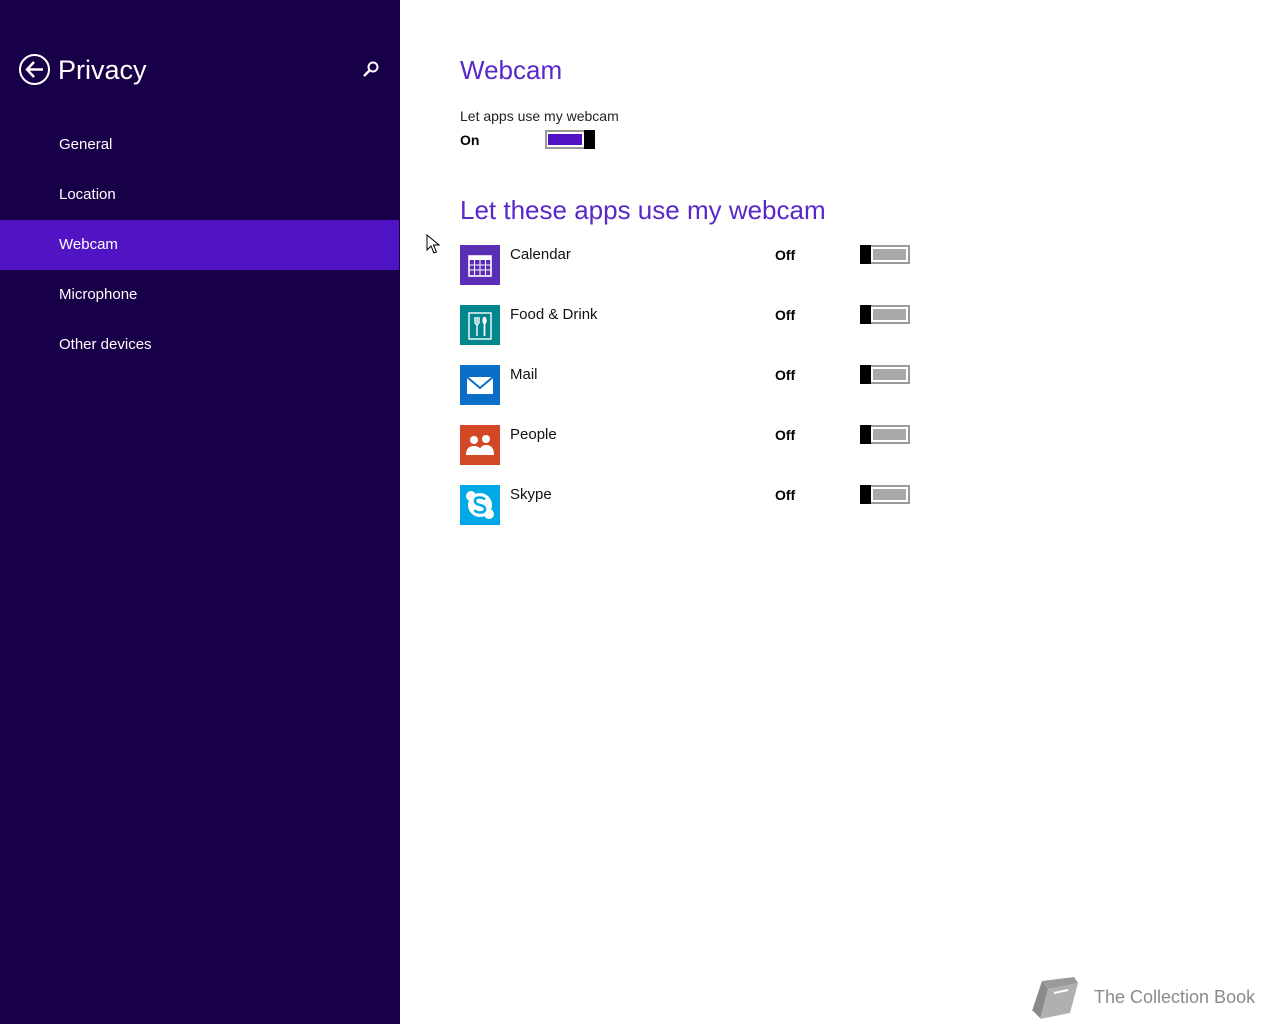  I want to click on mail-webcam-toggle, so click(885, 374).